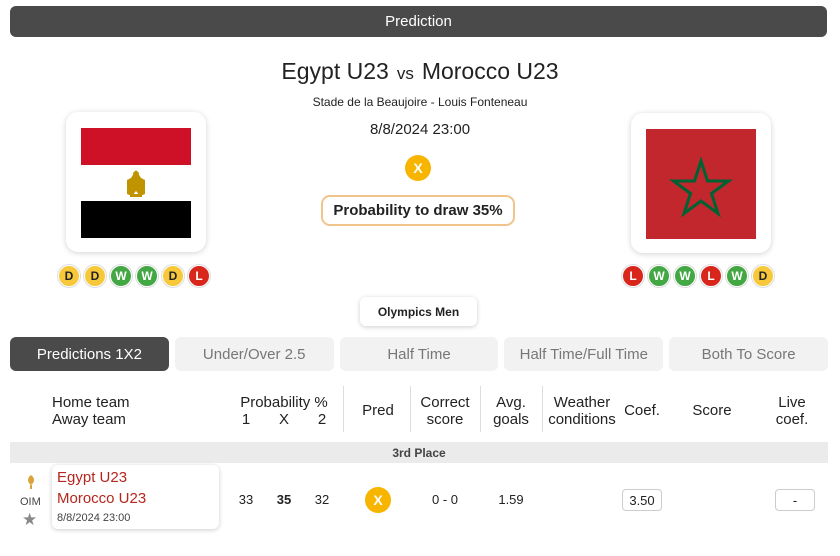 The width and height of the screenshot is (840, 556). I want to click on header-live: Live, so click(792, 402).